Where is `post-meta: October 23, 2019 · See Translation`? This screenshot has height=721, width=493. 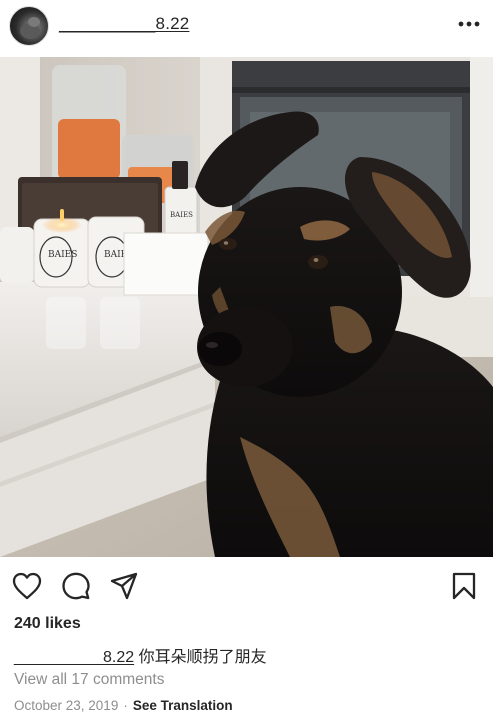 post-meta: October 23, 2019 · See Translation is located at coordinates (123, 705).